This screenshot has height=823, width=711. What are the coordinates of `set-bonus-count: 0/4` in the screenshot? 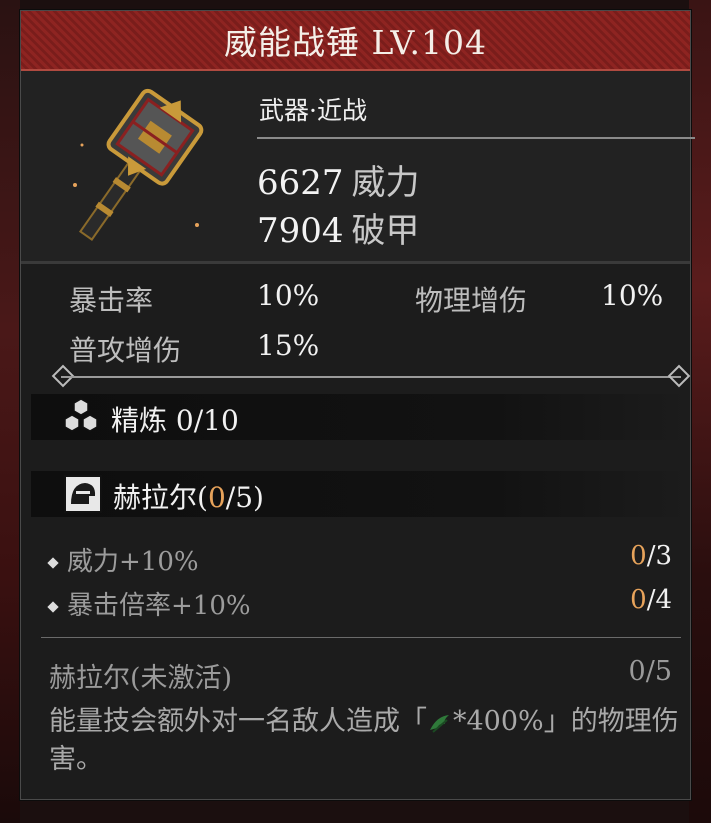 It's located at (651, 600).